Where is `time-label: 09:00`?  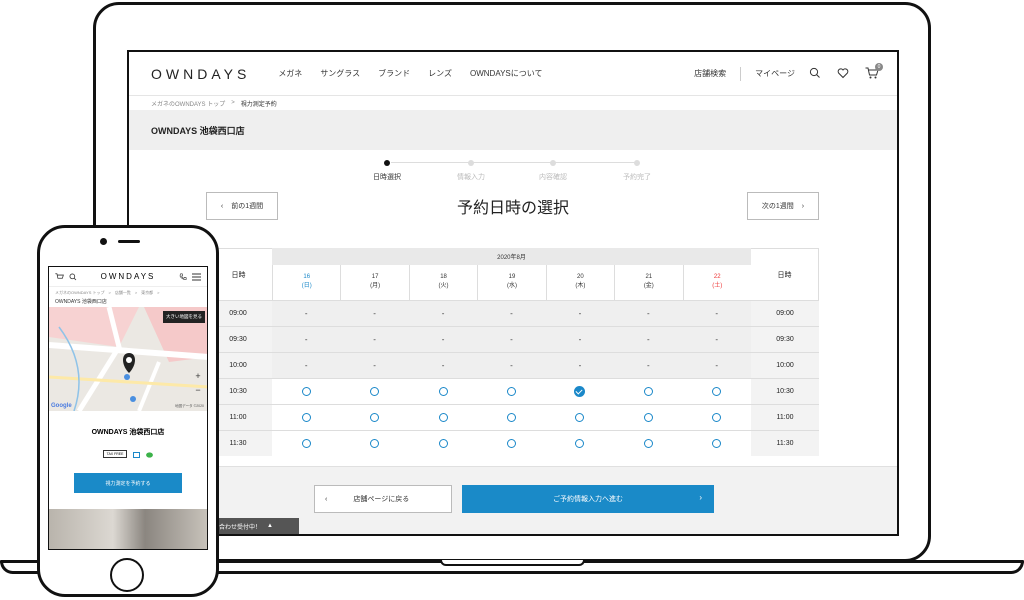 time-label: 09:00 is located at coordinates (785, 313).